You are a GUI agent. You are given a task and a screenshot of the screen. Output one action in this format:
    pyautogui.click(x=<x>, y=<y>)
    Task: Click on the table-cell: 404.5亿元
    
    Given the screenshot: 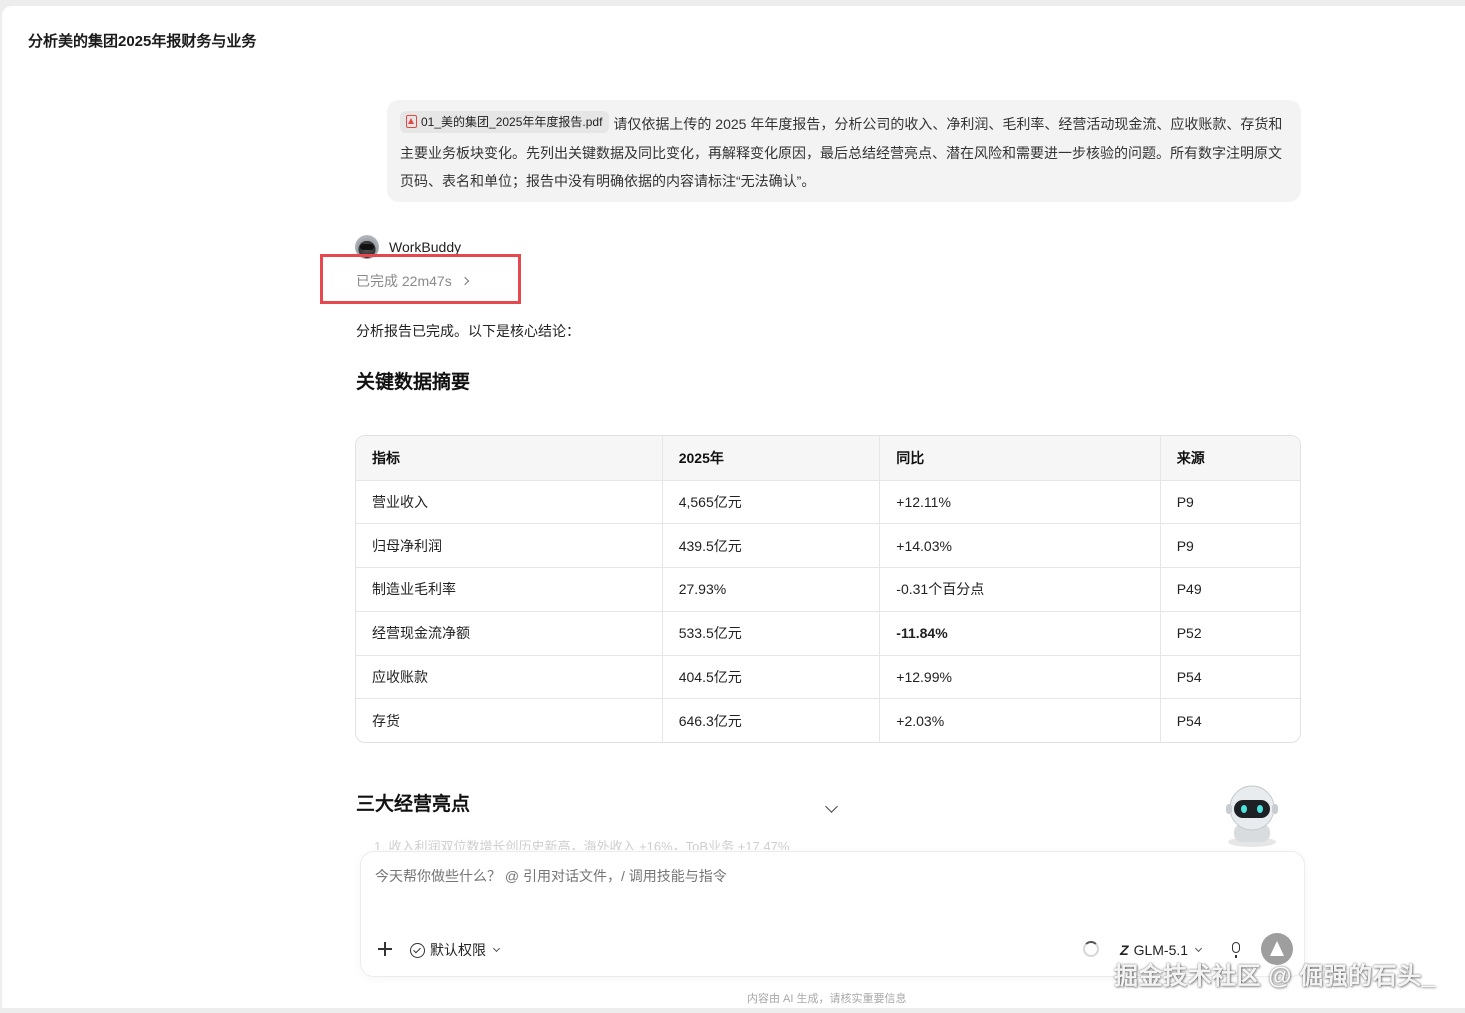 What is the action you would take?
    pyautogui.click(x=771, y=677)
    